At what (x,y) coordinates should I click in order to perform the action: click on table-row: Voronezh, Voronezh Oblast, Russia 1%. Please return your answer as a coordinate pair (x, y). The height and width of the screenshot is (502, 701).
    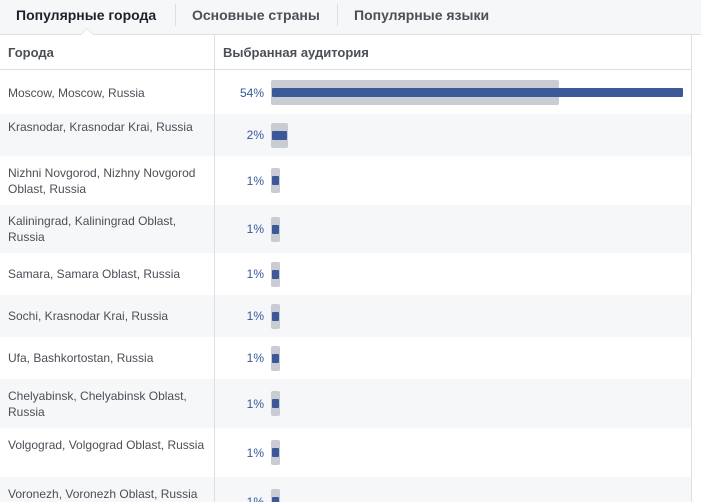
    Looking at the image, I should click on (345, 489).